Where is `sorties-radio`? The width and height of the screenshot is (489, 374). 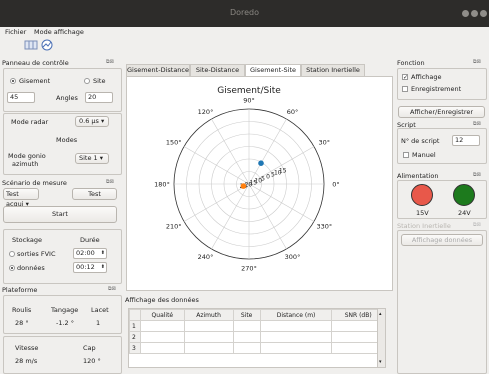 sorties-radio is located at coordinates (12, 254).